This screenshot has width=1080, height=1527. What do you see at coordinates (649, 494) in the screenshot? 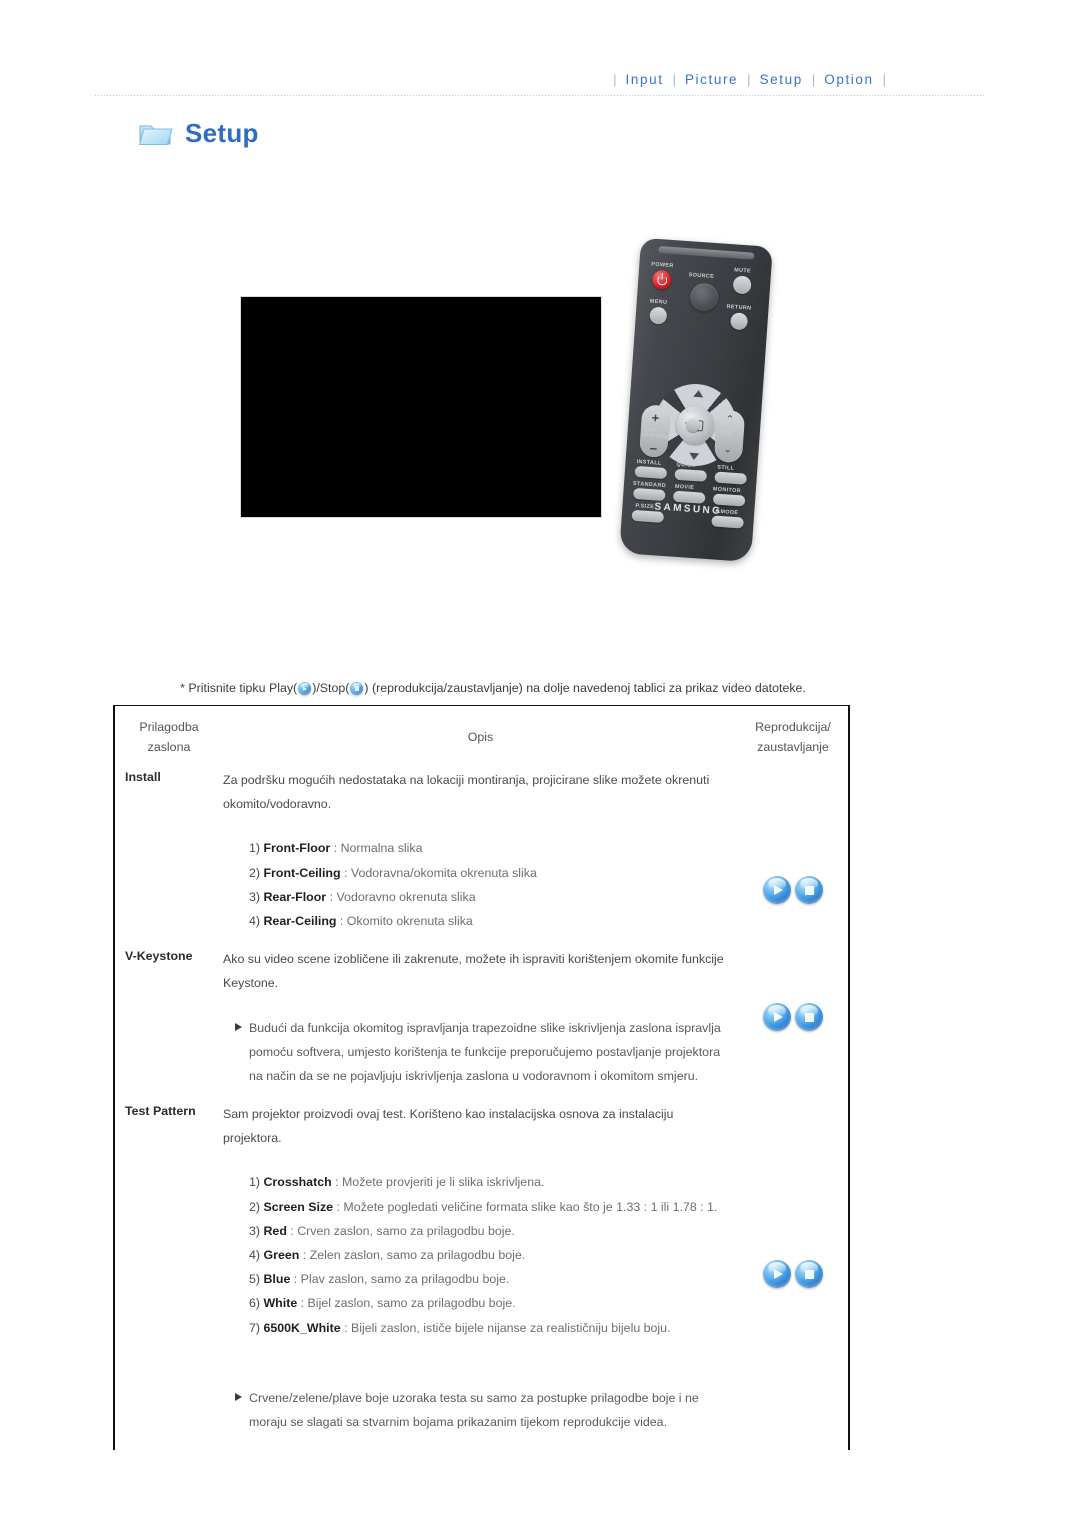
I see `remote-standard-button` at bounding box center [649, 494].